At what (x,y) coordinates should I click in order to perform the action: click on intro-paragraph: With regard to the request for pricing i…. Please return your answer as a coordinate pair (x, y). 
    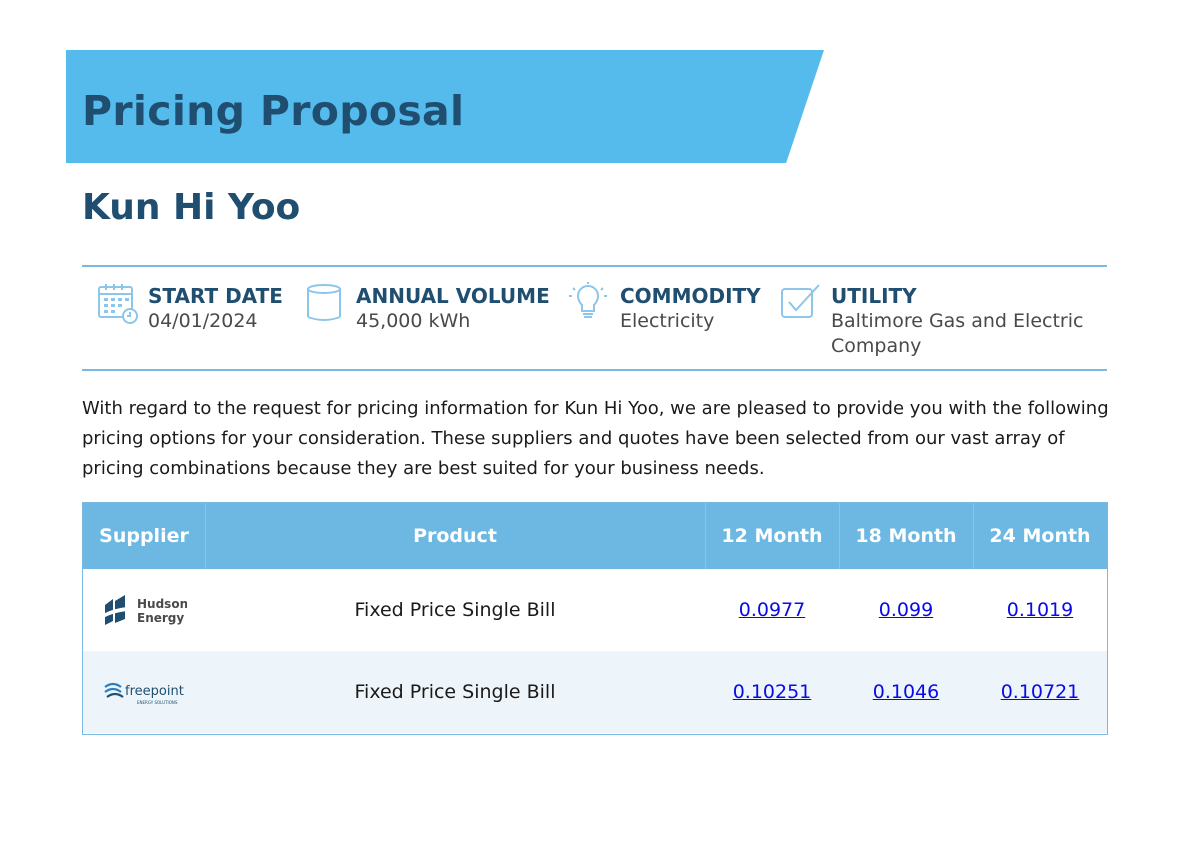
    Looking at the image, I should click on (595, 438).